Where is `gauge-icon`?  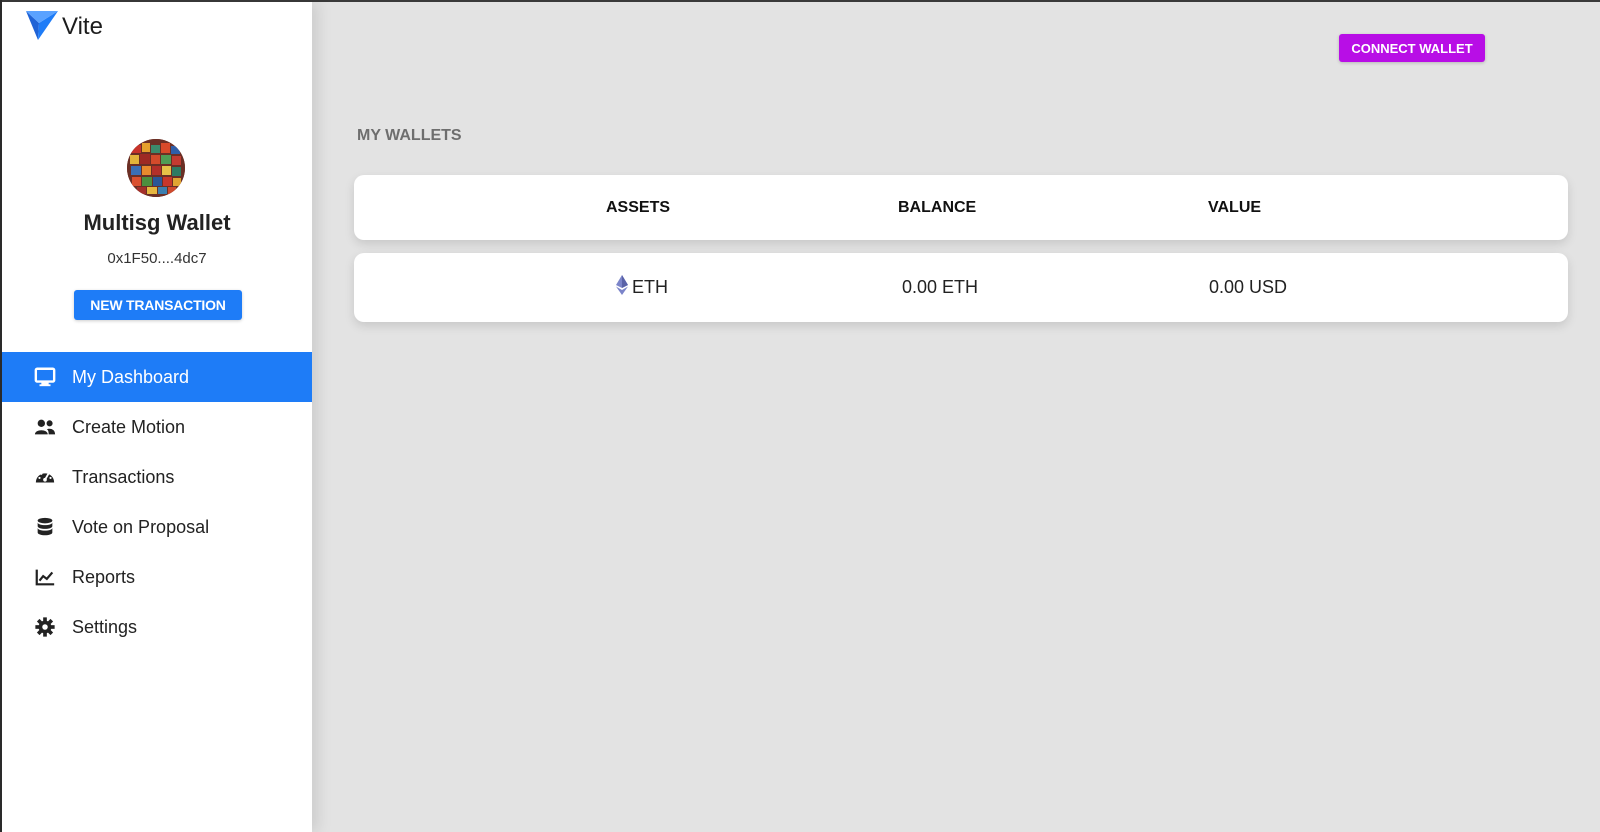 gauge-icon is located at coordinates (45, 477).